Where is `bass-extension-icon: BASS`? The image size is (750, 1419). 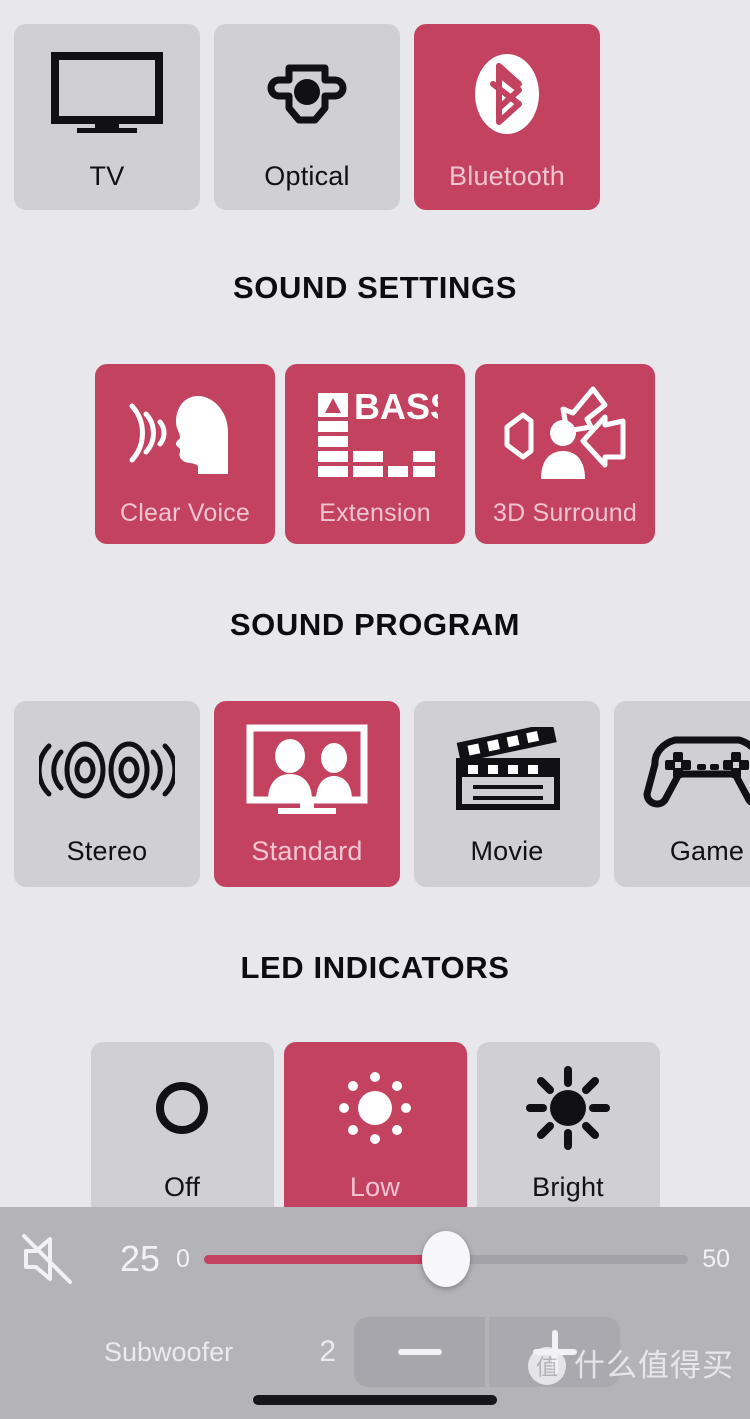
bass-extension-icon: BASS is located at coordinates (375, 432).